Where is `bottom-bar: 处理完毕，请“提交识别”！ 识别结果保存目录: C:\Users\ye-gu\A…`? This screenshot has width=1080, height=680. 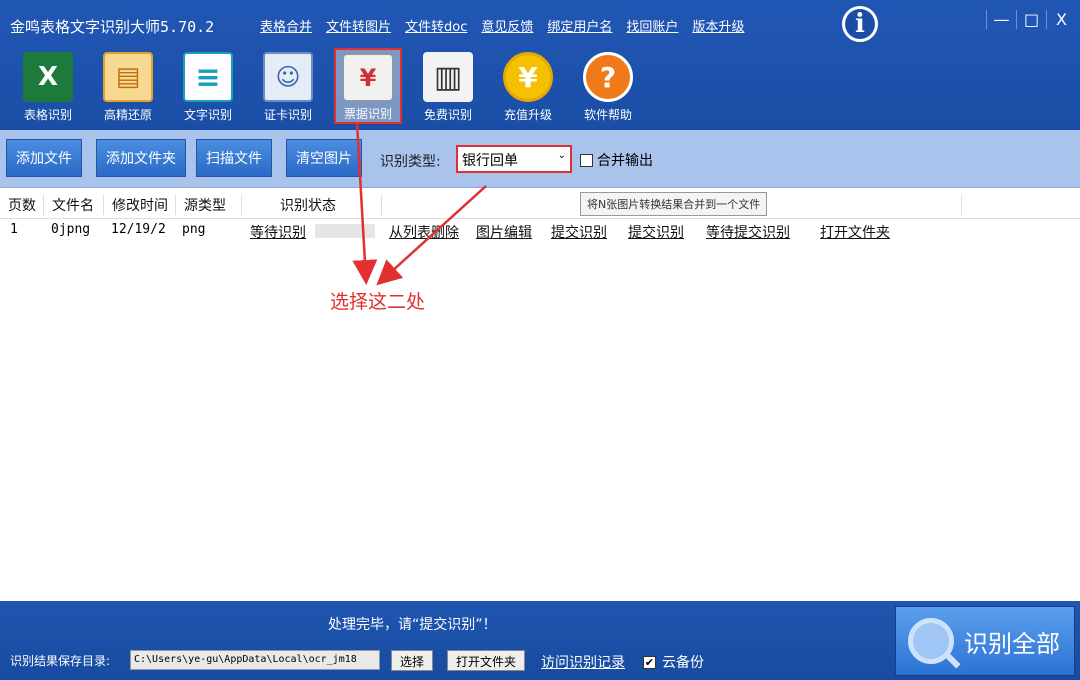 bottom-bar: 处理完毕，请“提交识别”！ 识别结果保存目录: C:\Users\ye-gu\A… is located at coordinates (540, 640).